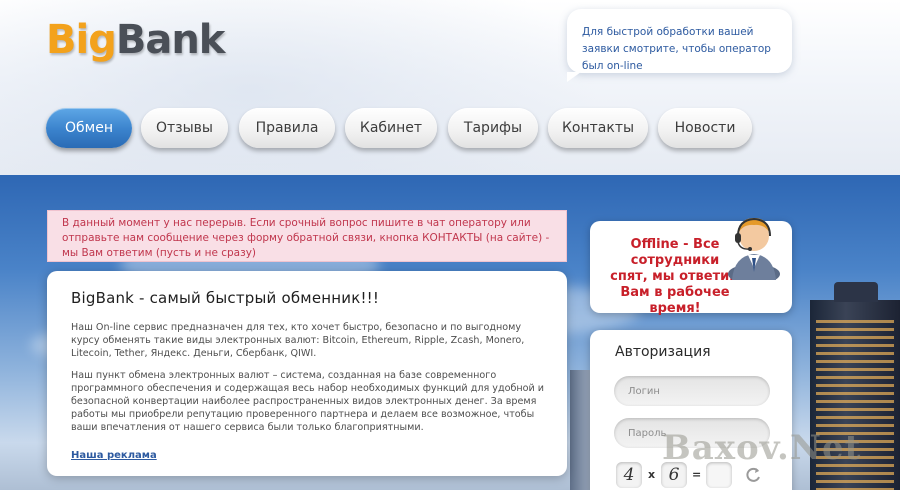  What do you see at coordinates (287, 128) in the screenshot?
I see `nav-rules: Правила` at bounding box center [287, 128].